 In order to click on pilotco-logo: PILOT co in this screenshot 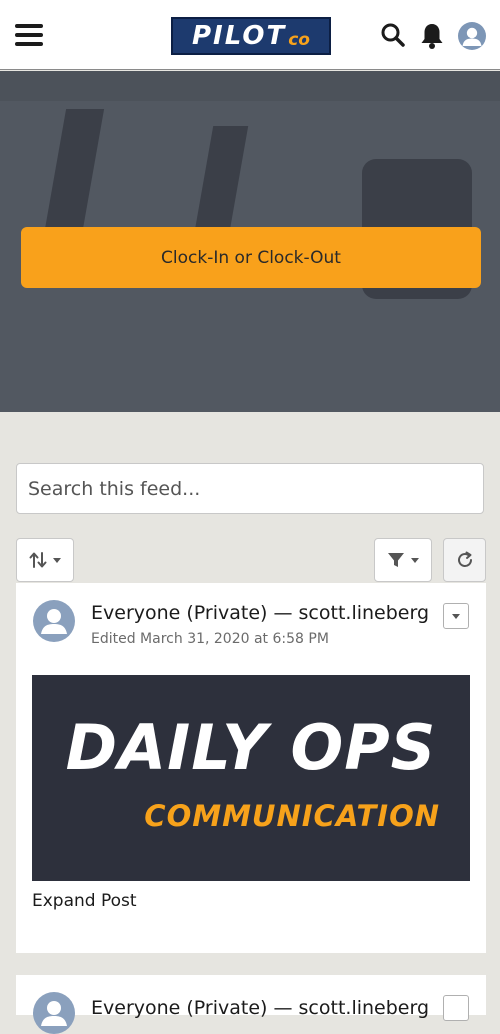, I will do `click(251, 36)`.